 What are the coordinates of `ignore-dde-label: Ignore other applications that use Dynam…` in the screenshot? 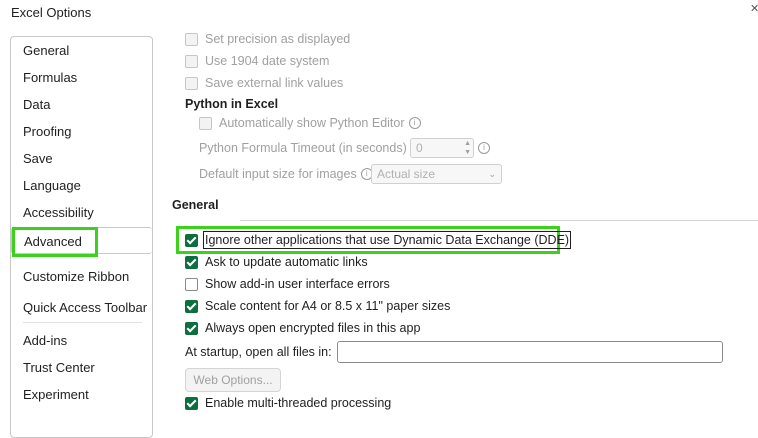 It's located at (387, 240).